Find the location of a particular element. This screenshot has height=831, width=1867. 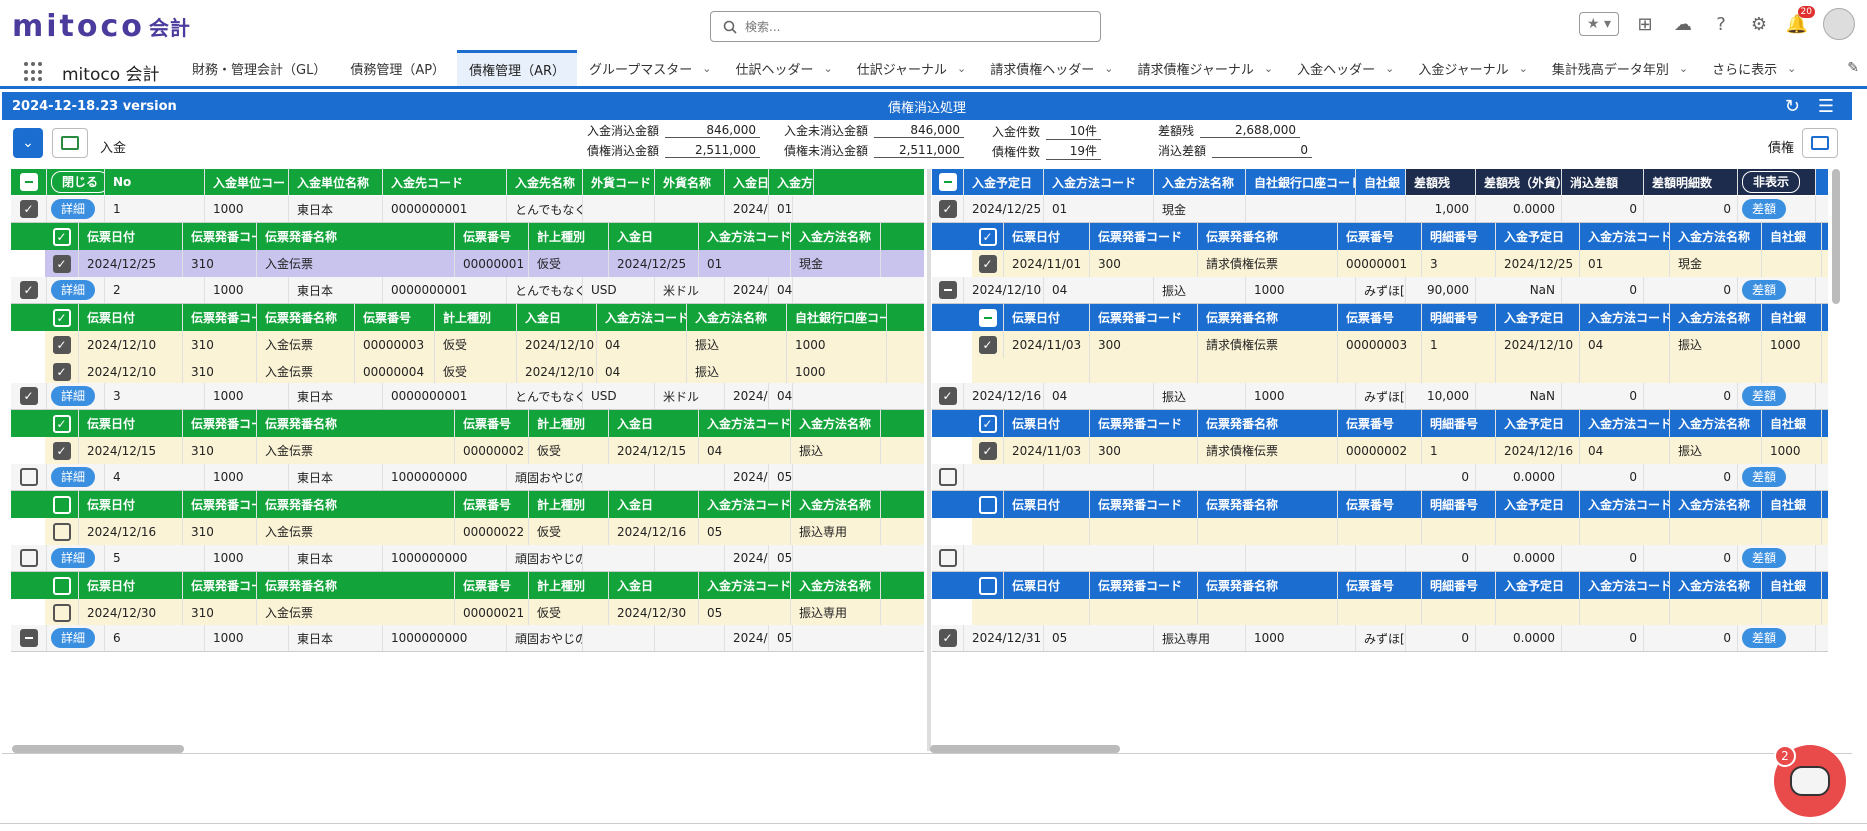

column-header: 入金単位名称 is located at coordinates (336, 182).